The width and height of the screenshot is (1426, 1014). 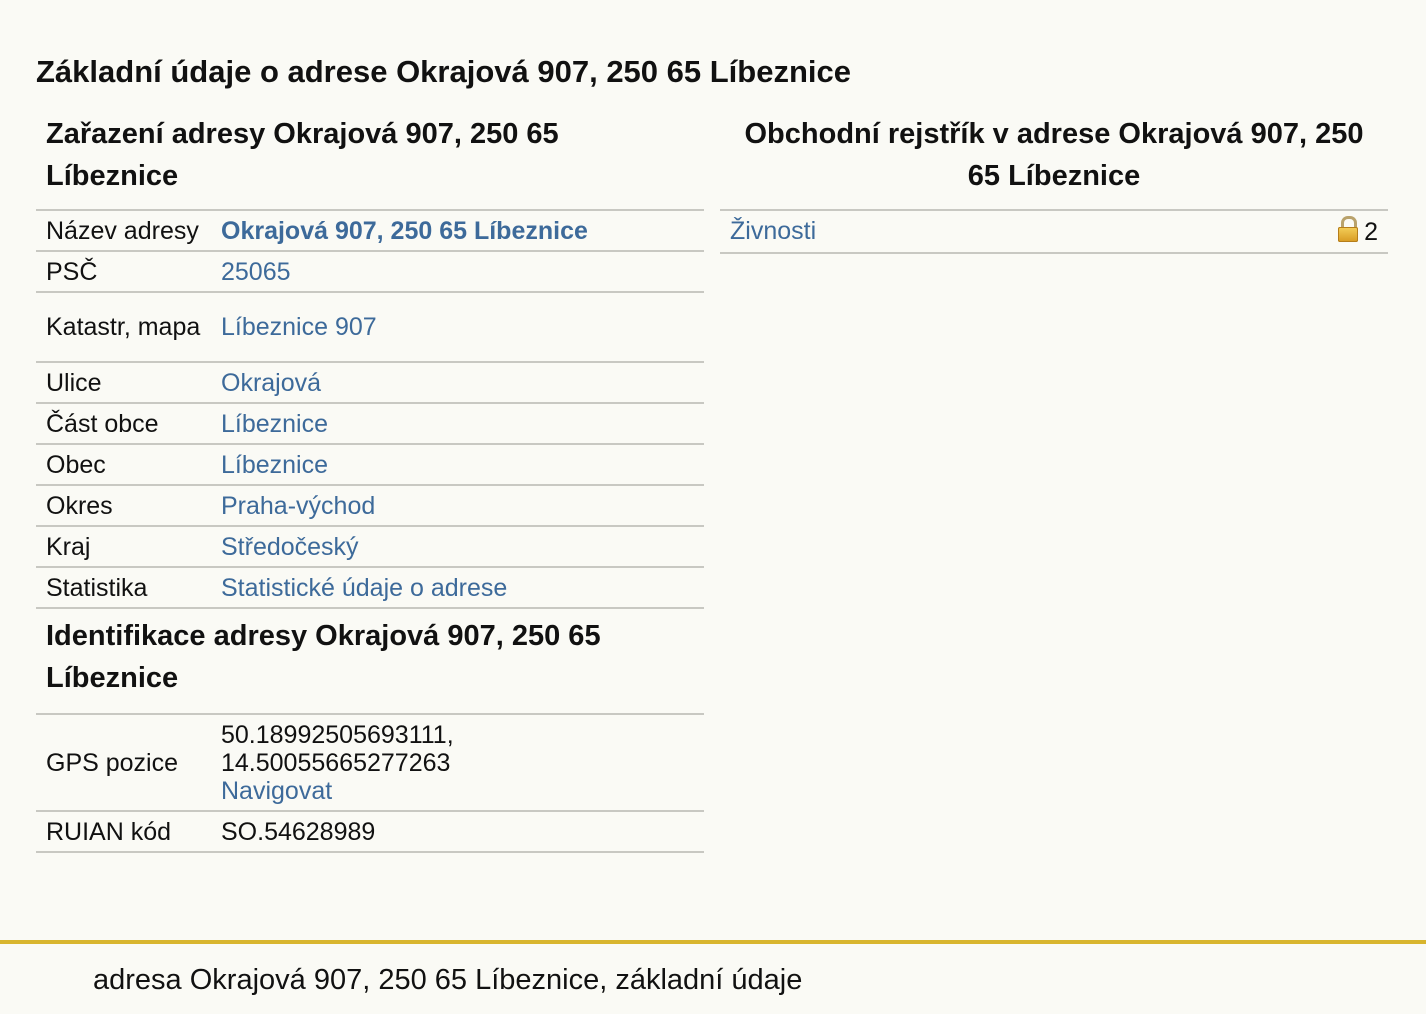 I want to click on kraj-link: Středočeský, so click(x=290, y=547).